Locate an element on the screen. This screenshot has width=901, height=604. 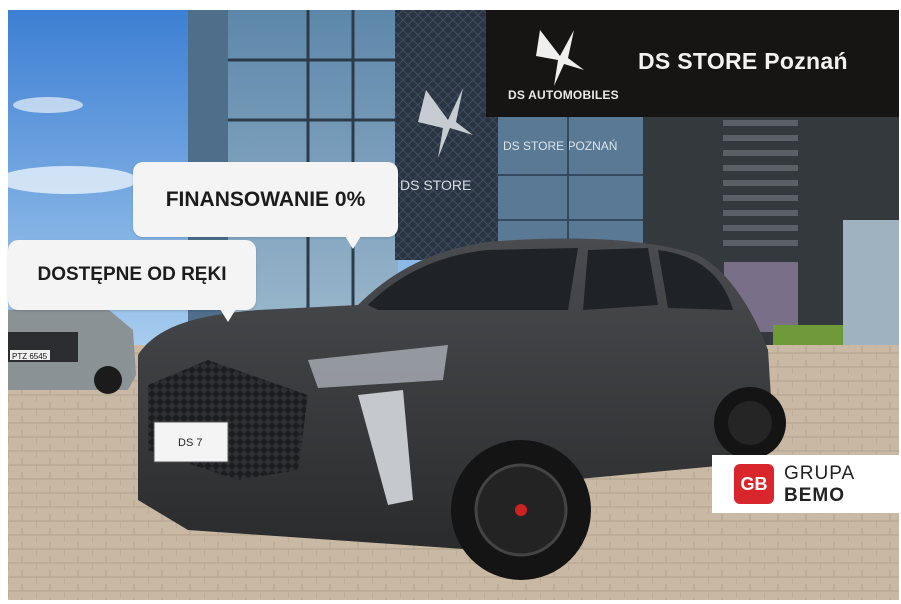
banner-subtitle: DS AUTOMOBILES is located at coordinates (563, 95).